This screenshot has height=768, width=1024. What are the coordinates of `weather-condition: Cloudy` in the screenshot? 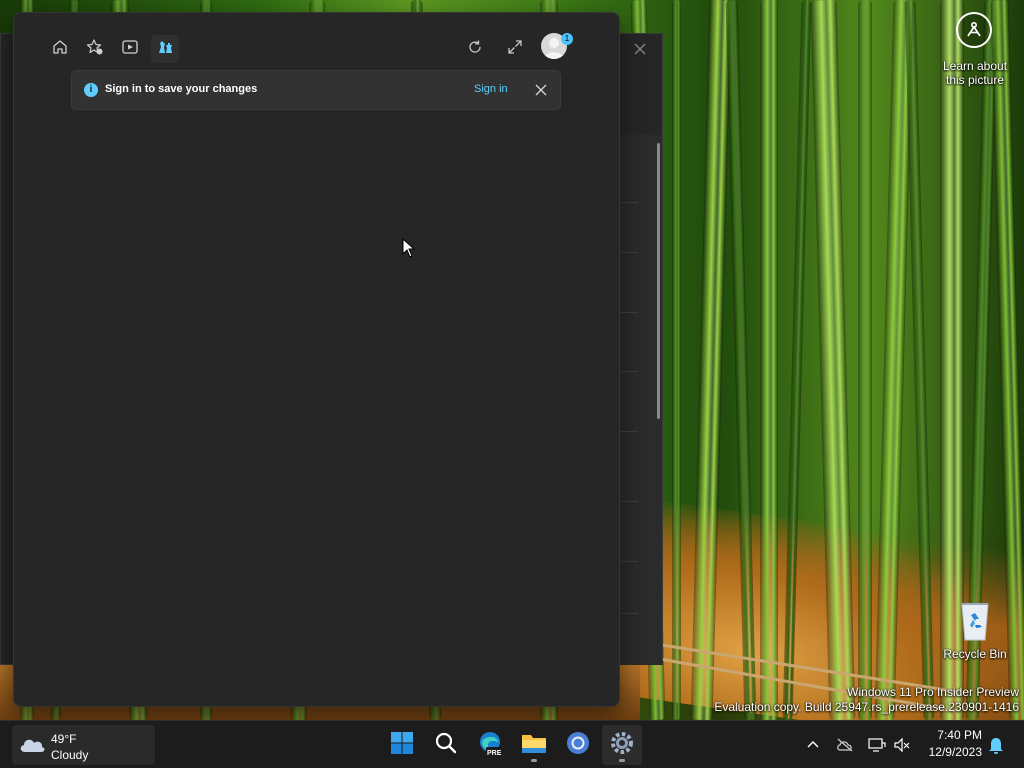 It's located at (70, 755).